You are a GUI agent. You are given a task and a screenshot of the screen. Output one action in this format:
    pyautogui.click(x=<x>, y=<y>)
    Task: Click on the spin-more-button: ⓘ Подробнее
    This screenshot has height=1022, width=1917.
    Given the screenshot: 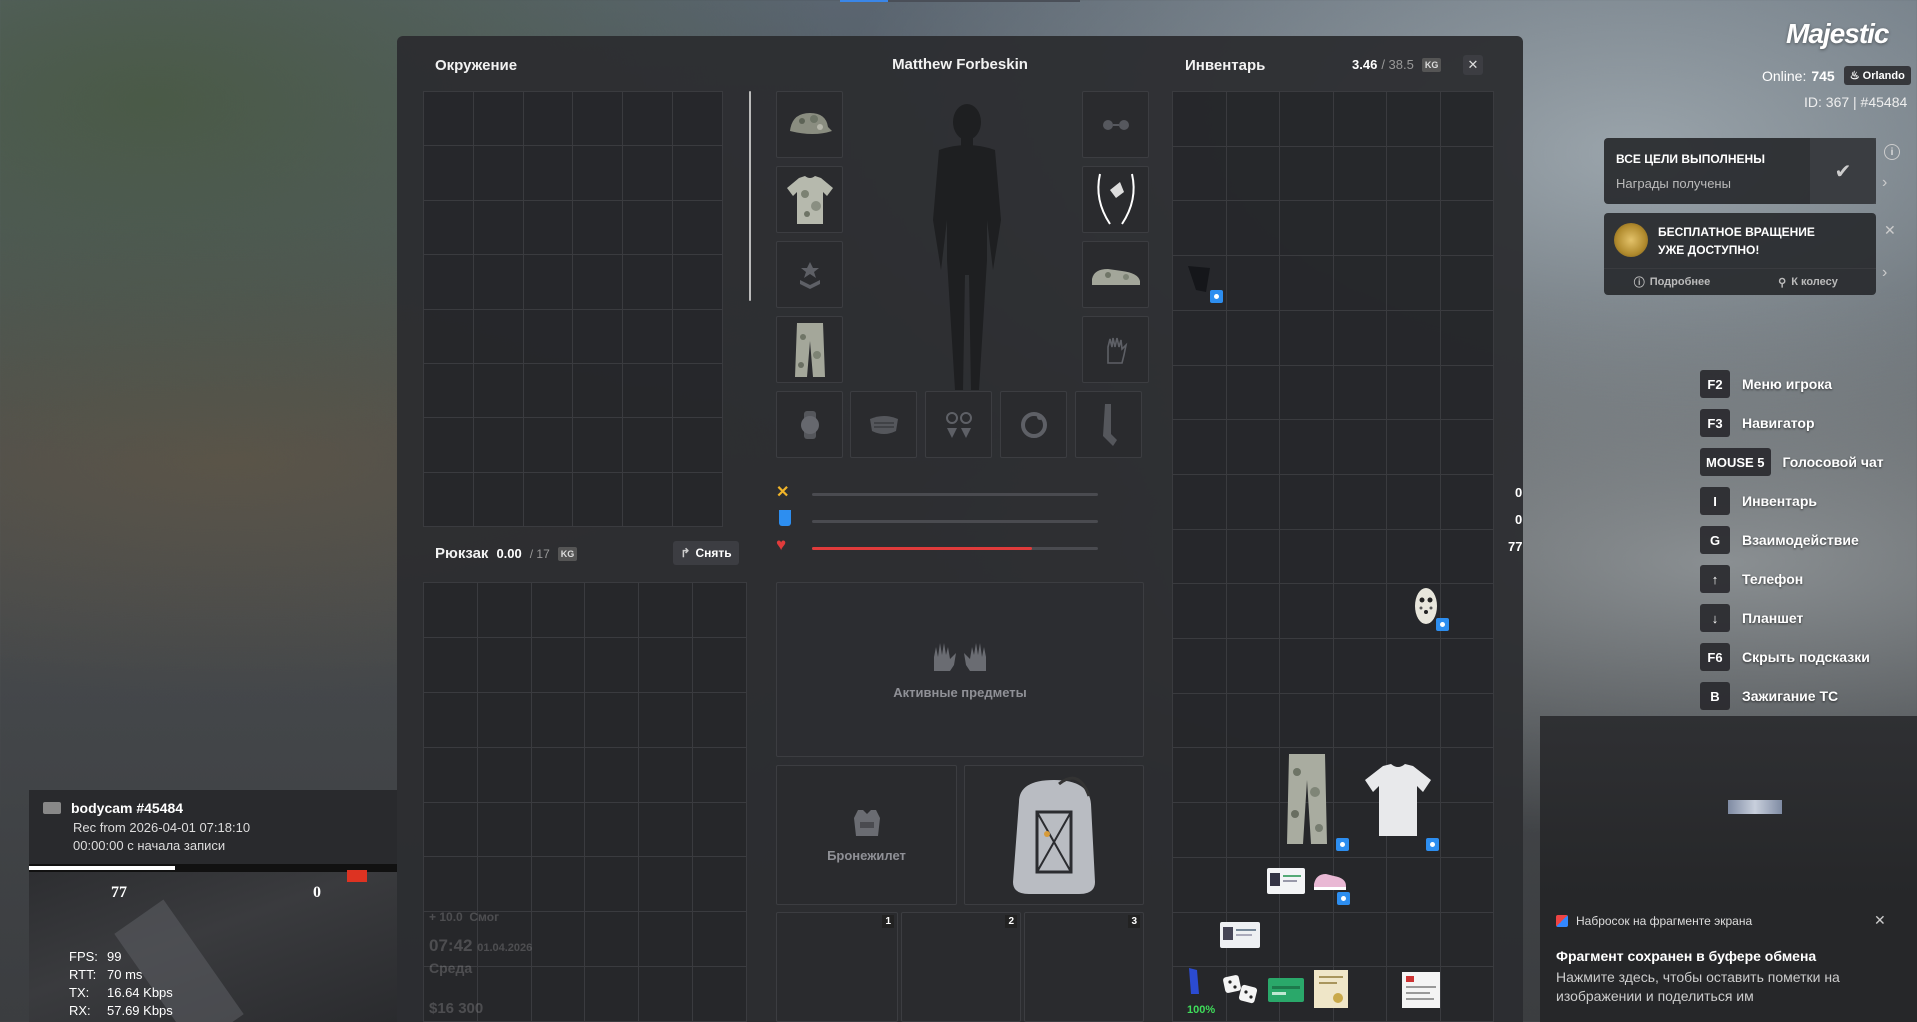 What is the action you would take?
    pyautogui.click(x=1672, y=282)
    